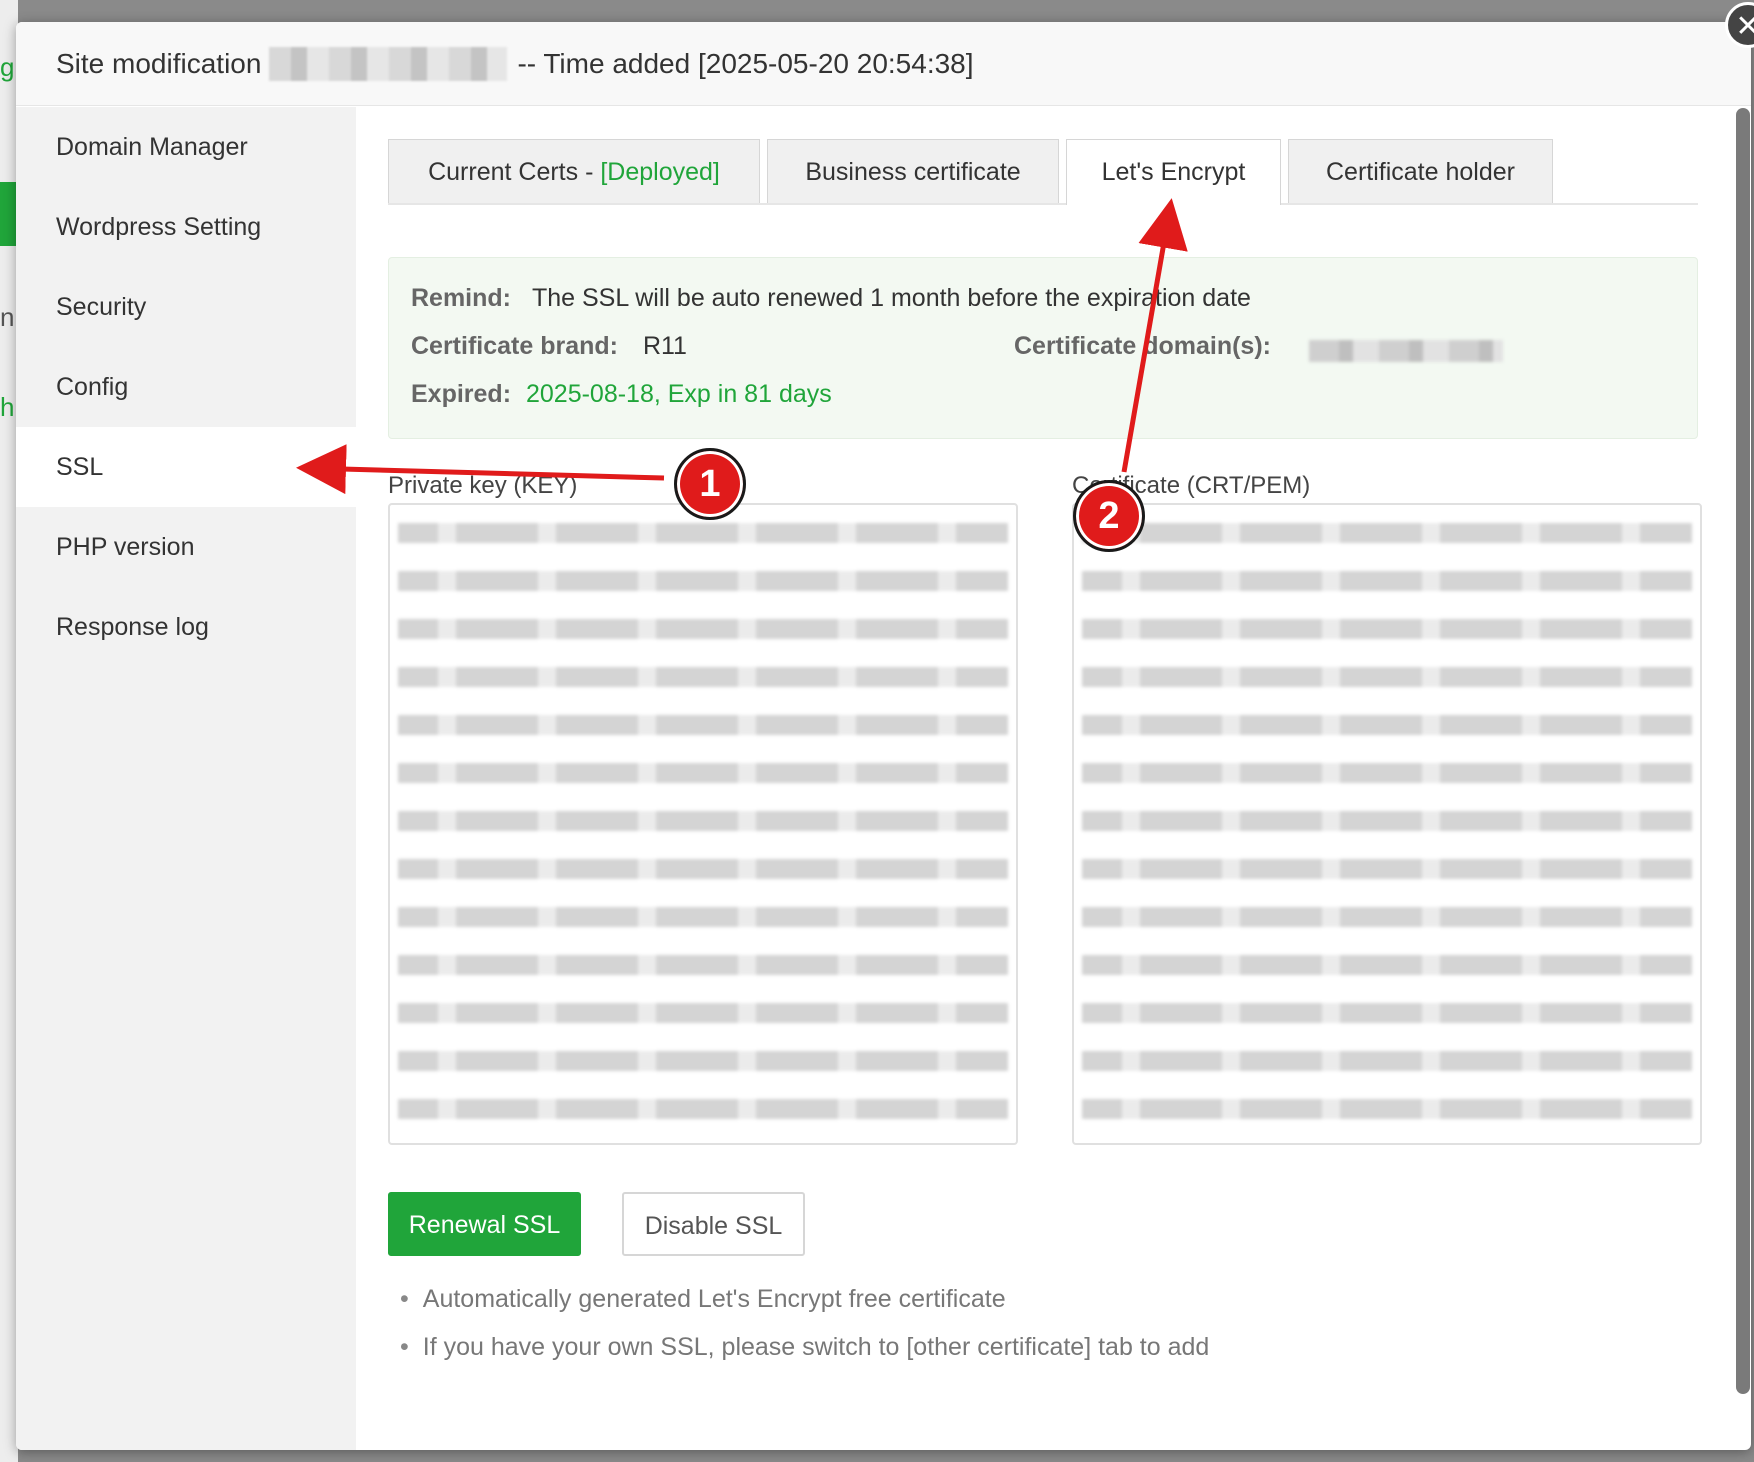 The image size is (1754, 1462). I want to click on dialog-scrollbar, so click(1743, 751).